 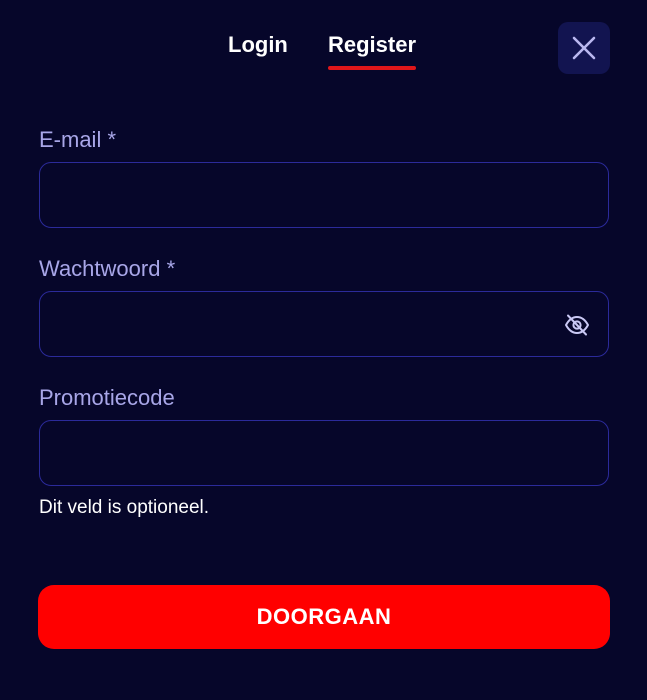 I want to click on password-label: Wachtwoord *, so click(x=107, y=268).